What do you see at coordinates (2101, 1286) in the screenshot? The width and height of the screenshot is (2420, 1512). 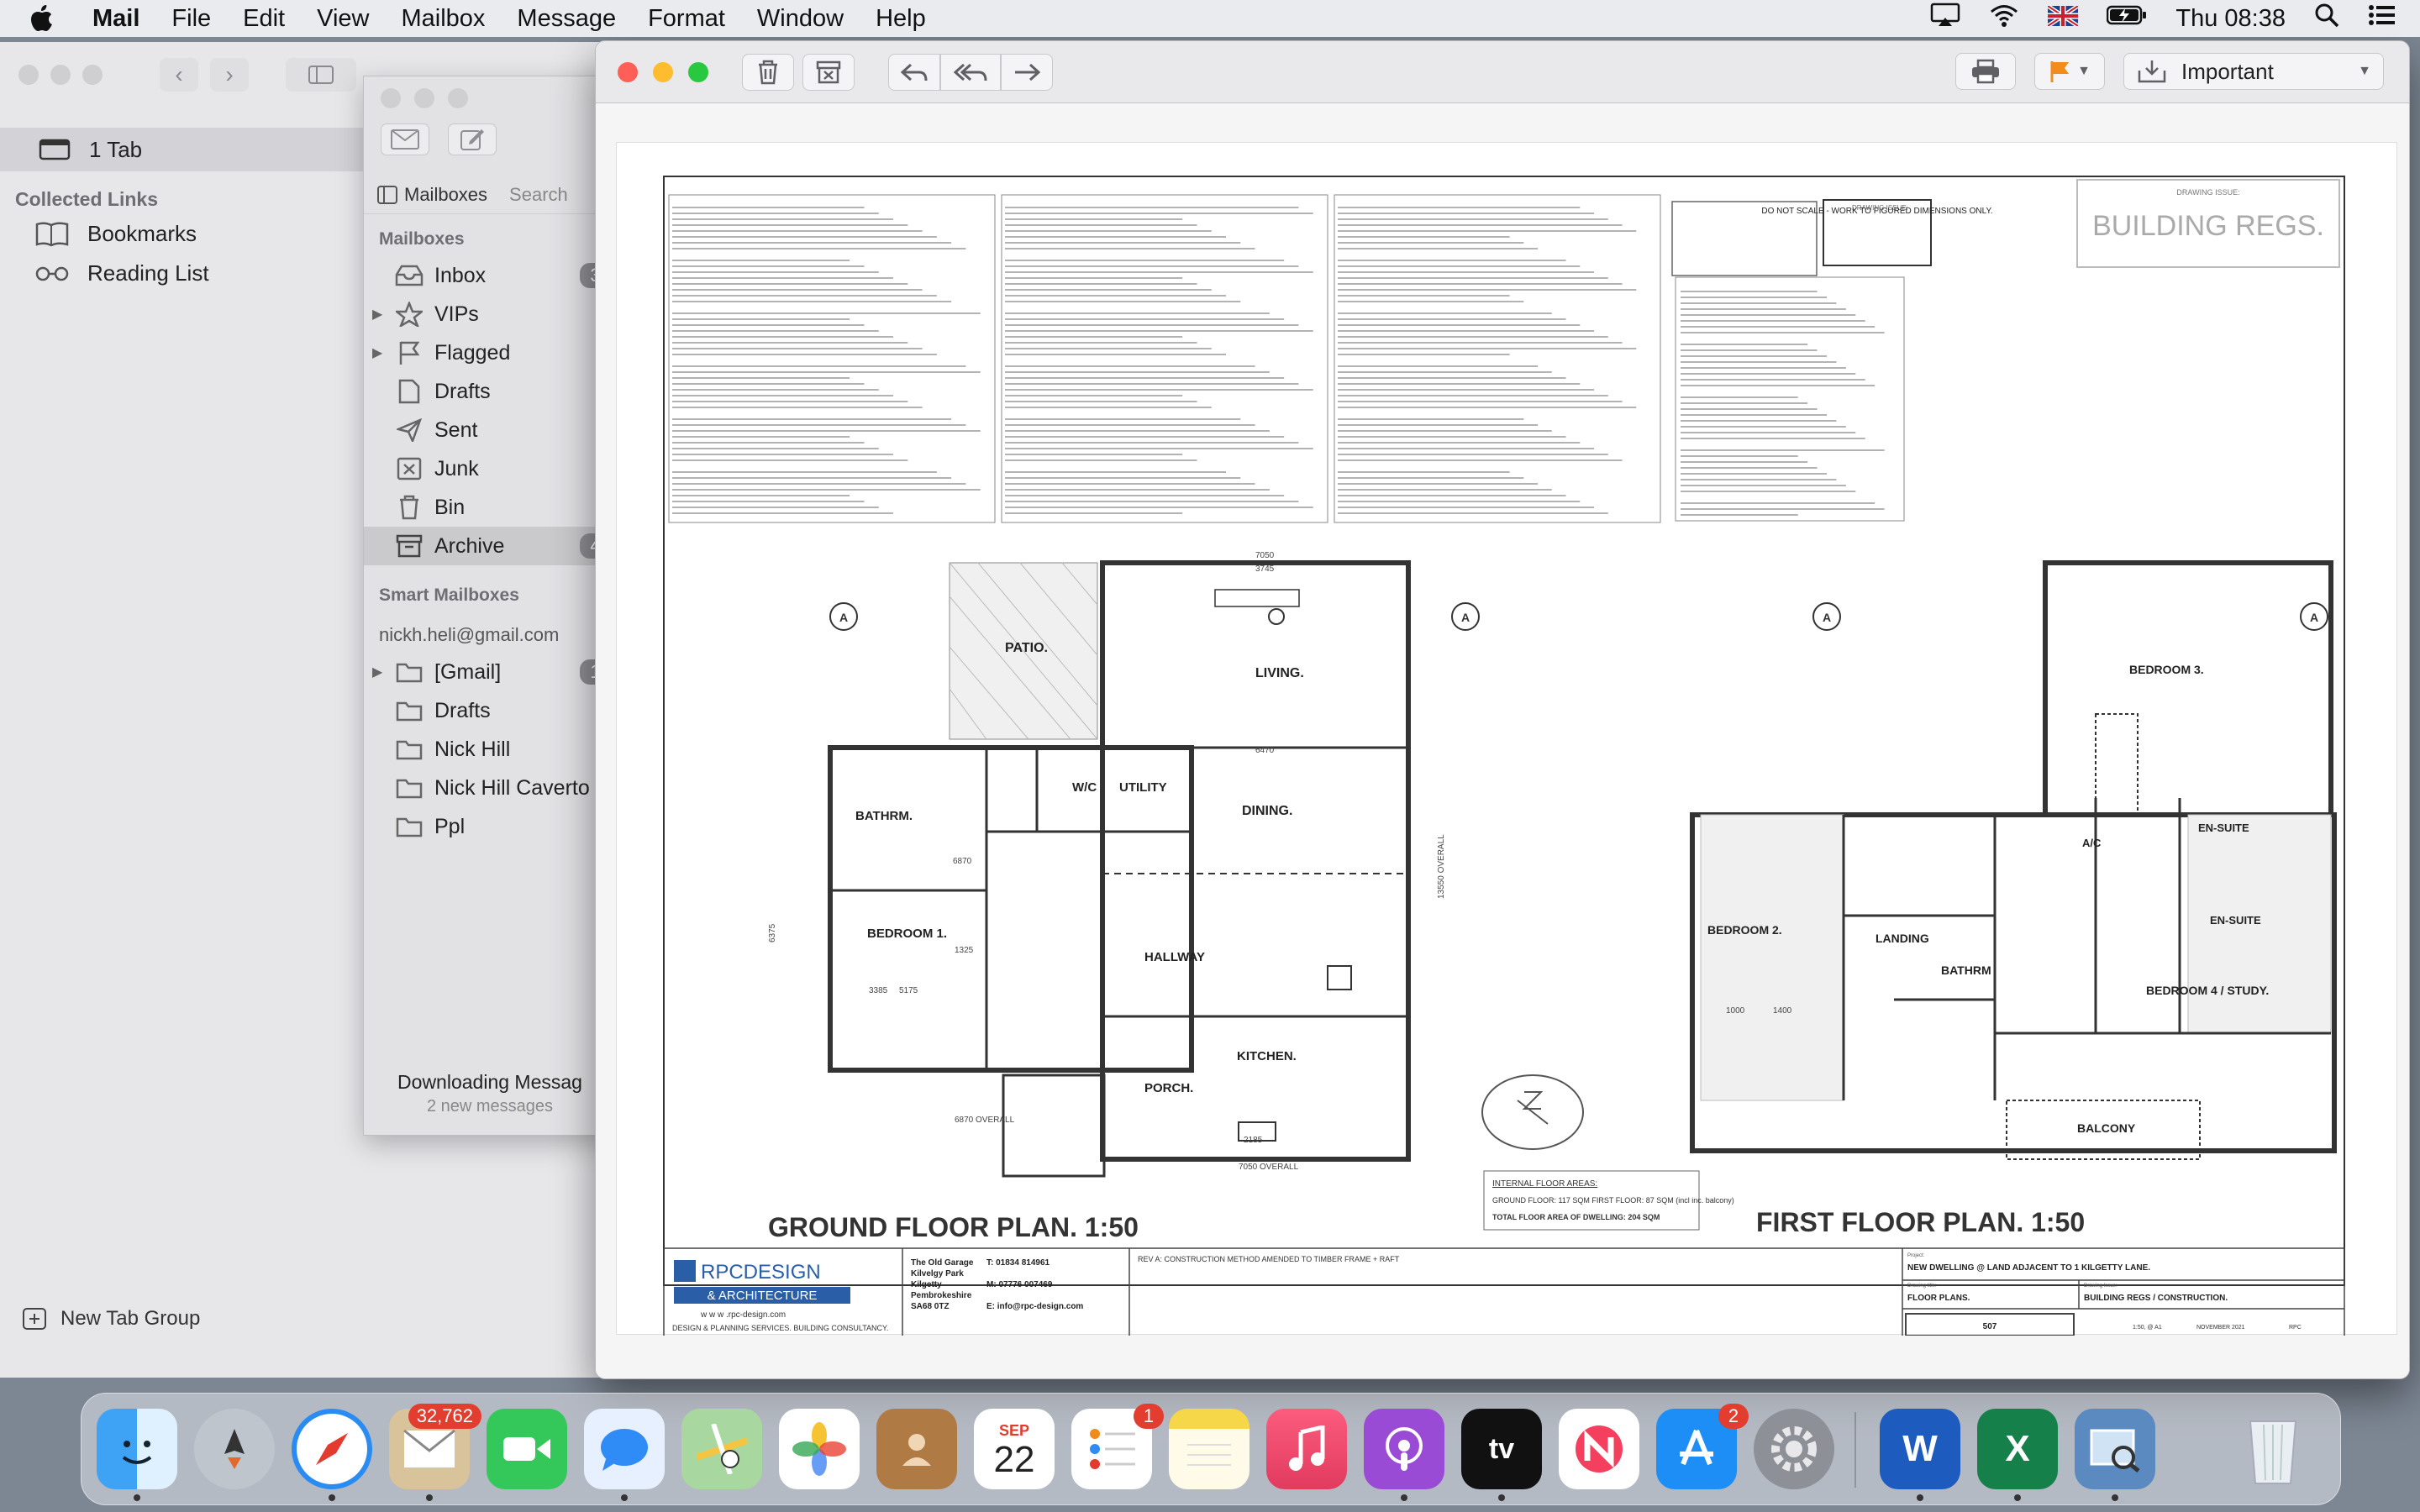 I see `drawing-status-label: Drawing Issue:` at bounding box center [2101, 1286].